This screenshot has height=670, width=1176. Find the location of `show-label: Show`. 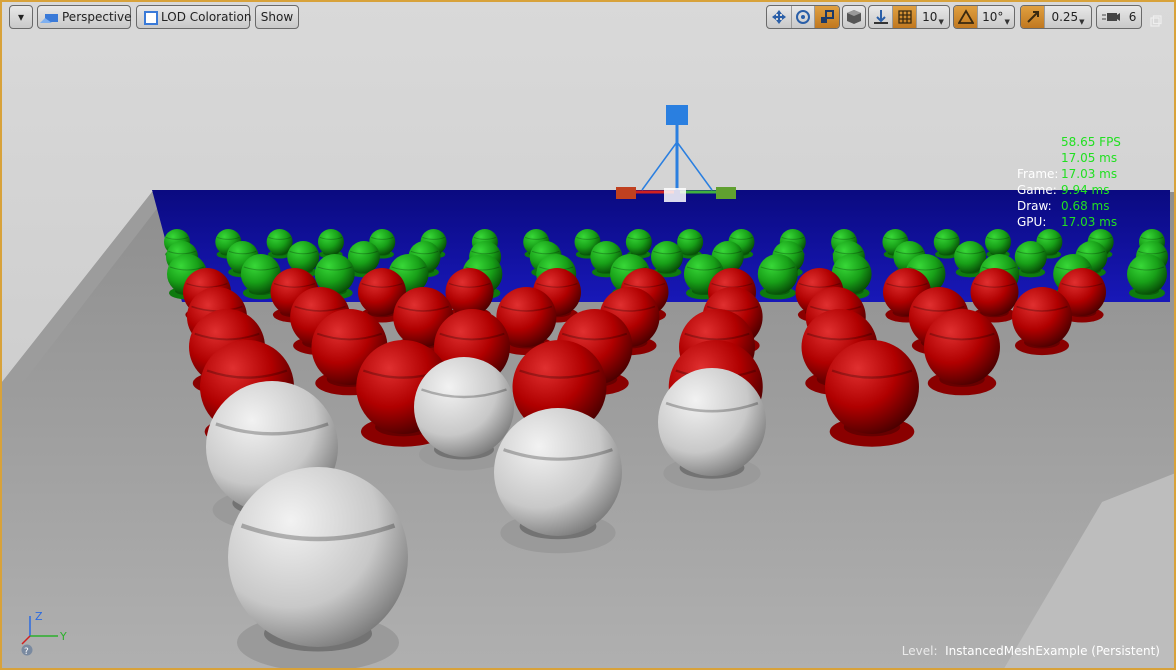

show-label: Show is located at coordinates (277, 17).